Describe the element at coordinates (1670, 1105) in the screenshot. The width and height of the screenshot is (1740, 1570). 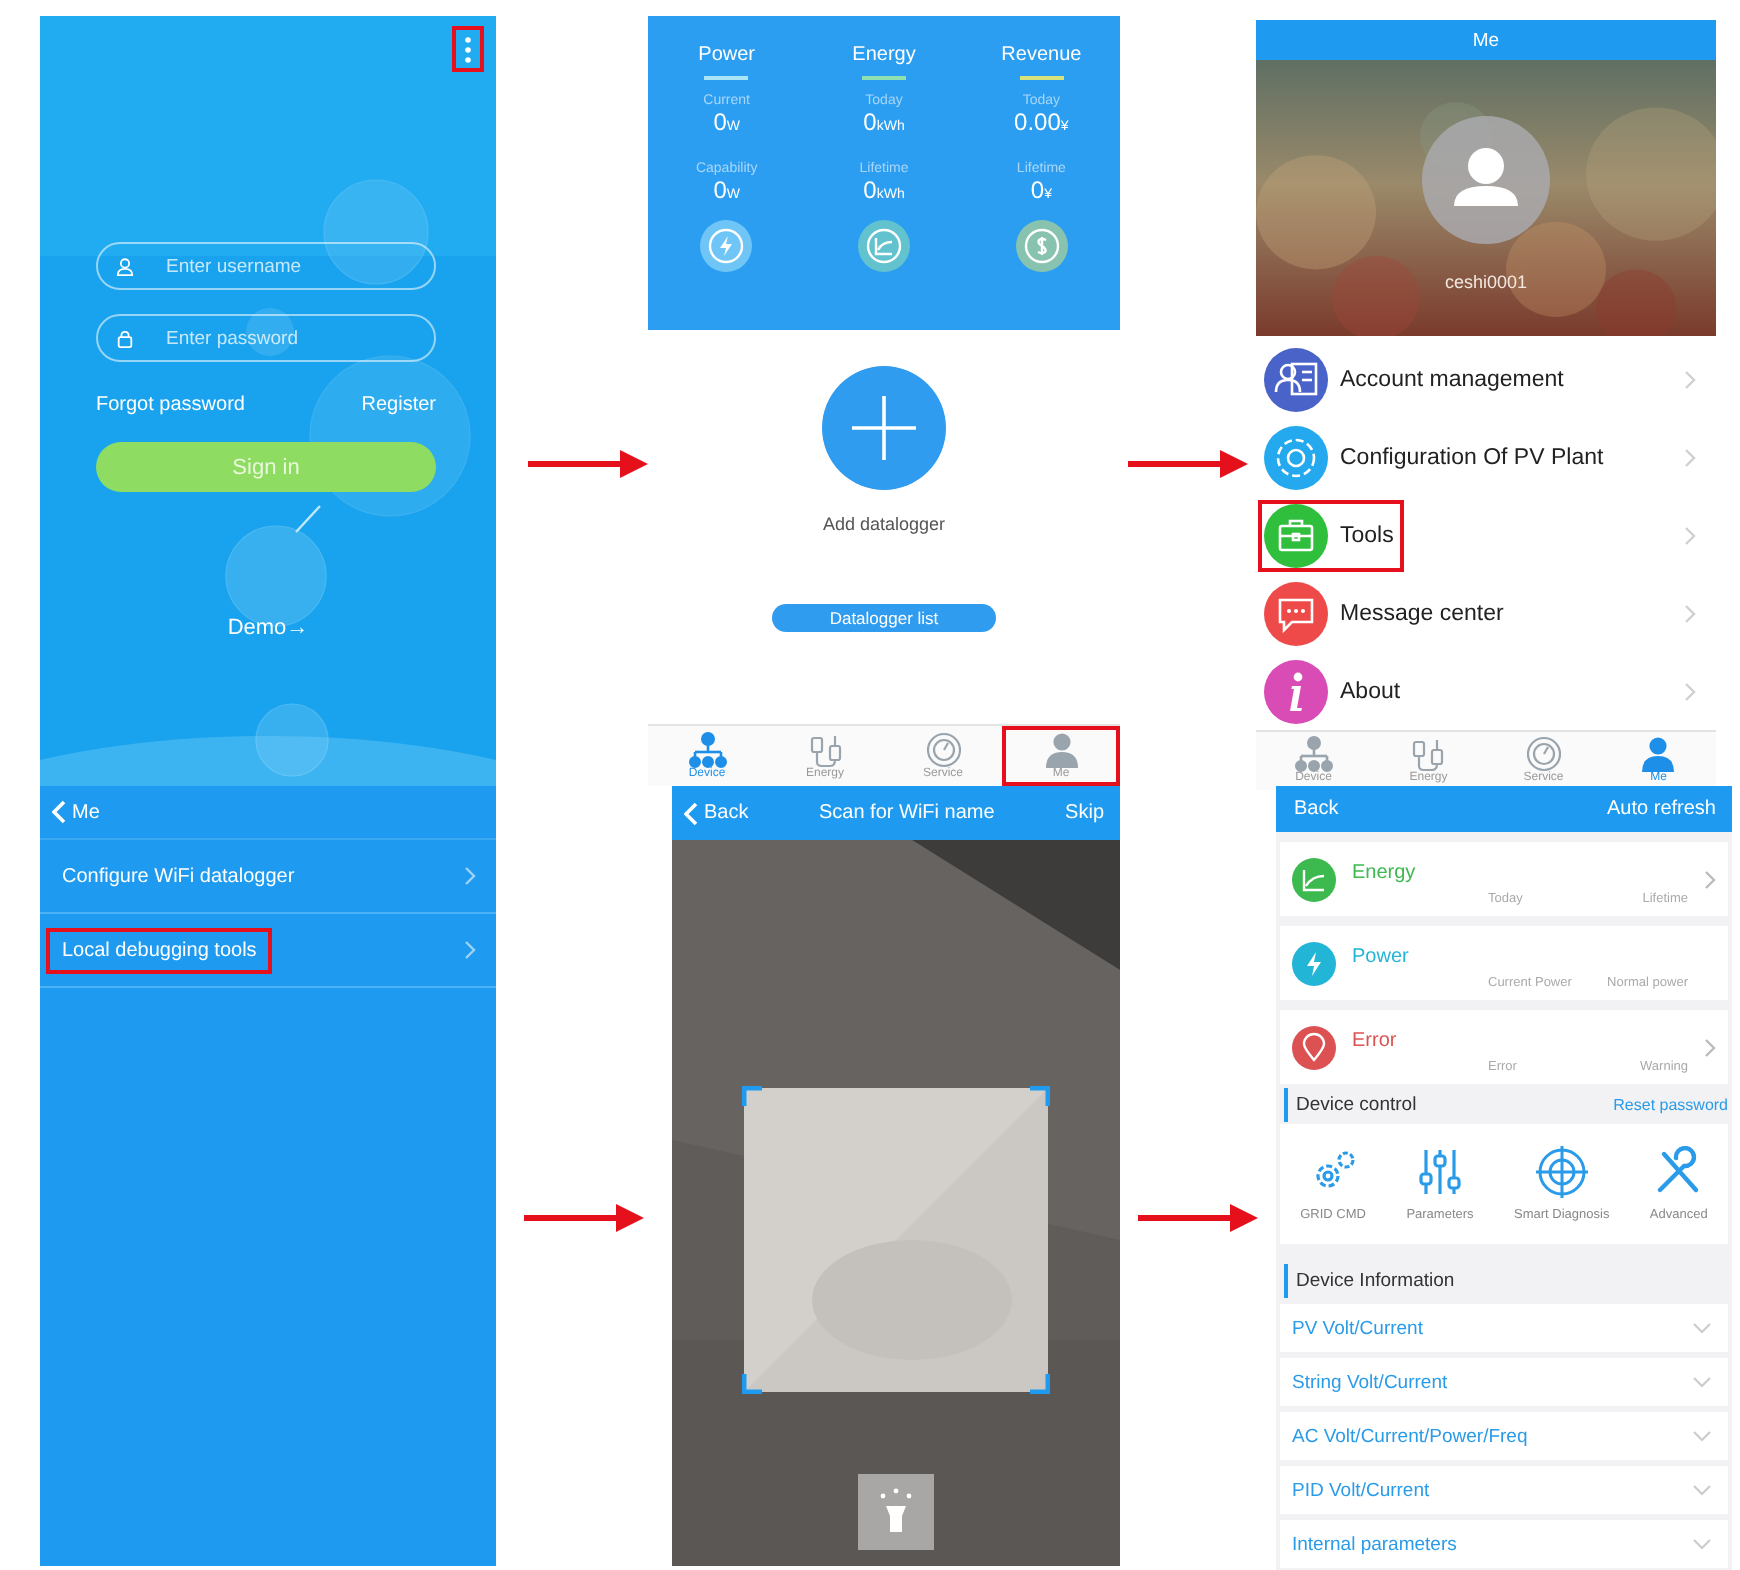
I see `reset-password-link: Reset password` at that location.